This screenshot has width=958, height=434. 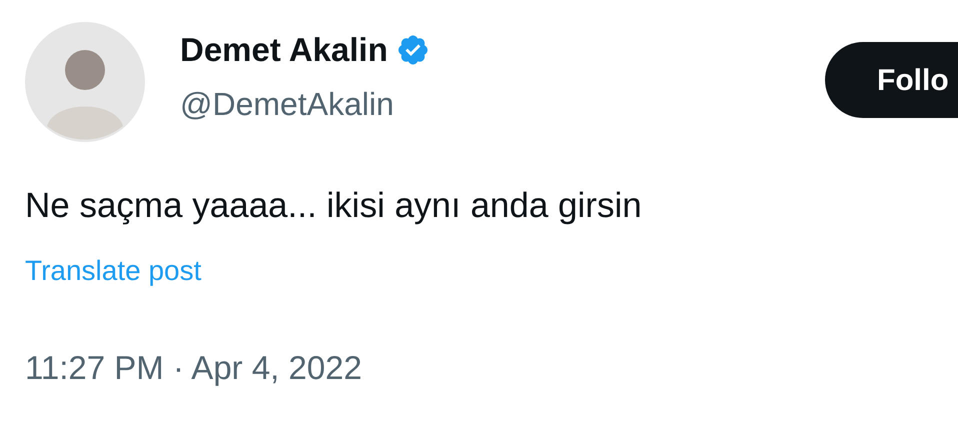 What do you see at coordinates (305, 104) in the screenshot?
I see `author-handle: @DemetAkalin` at bounding box center [305, 104].